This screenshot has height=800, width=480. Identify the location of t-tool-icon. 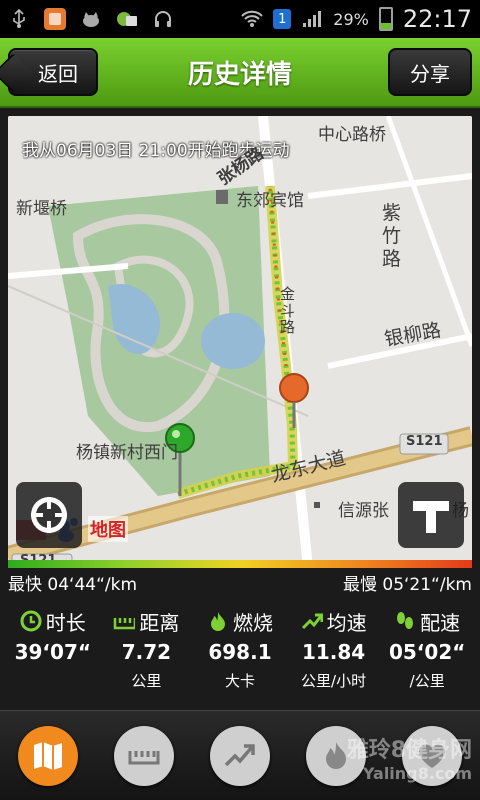
(431, 517).